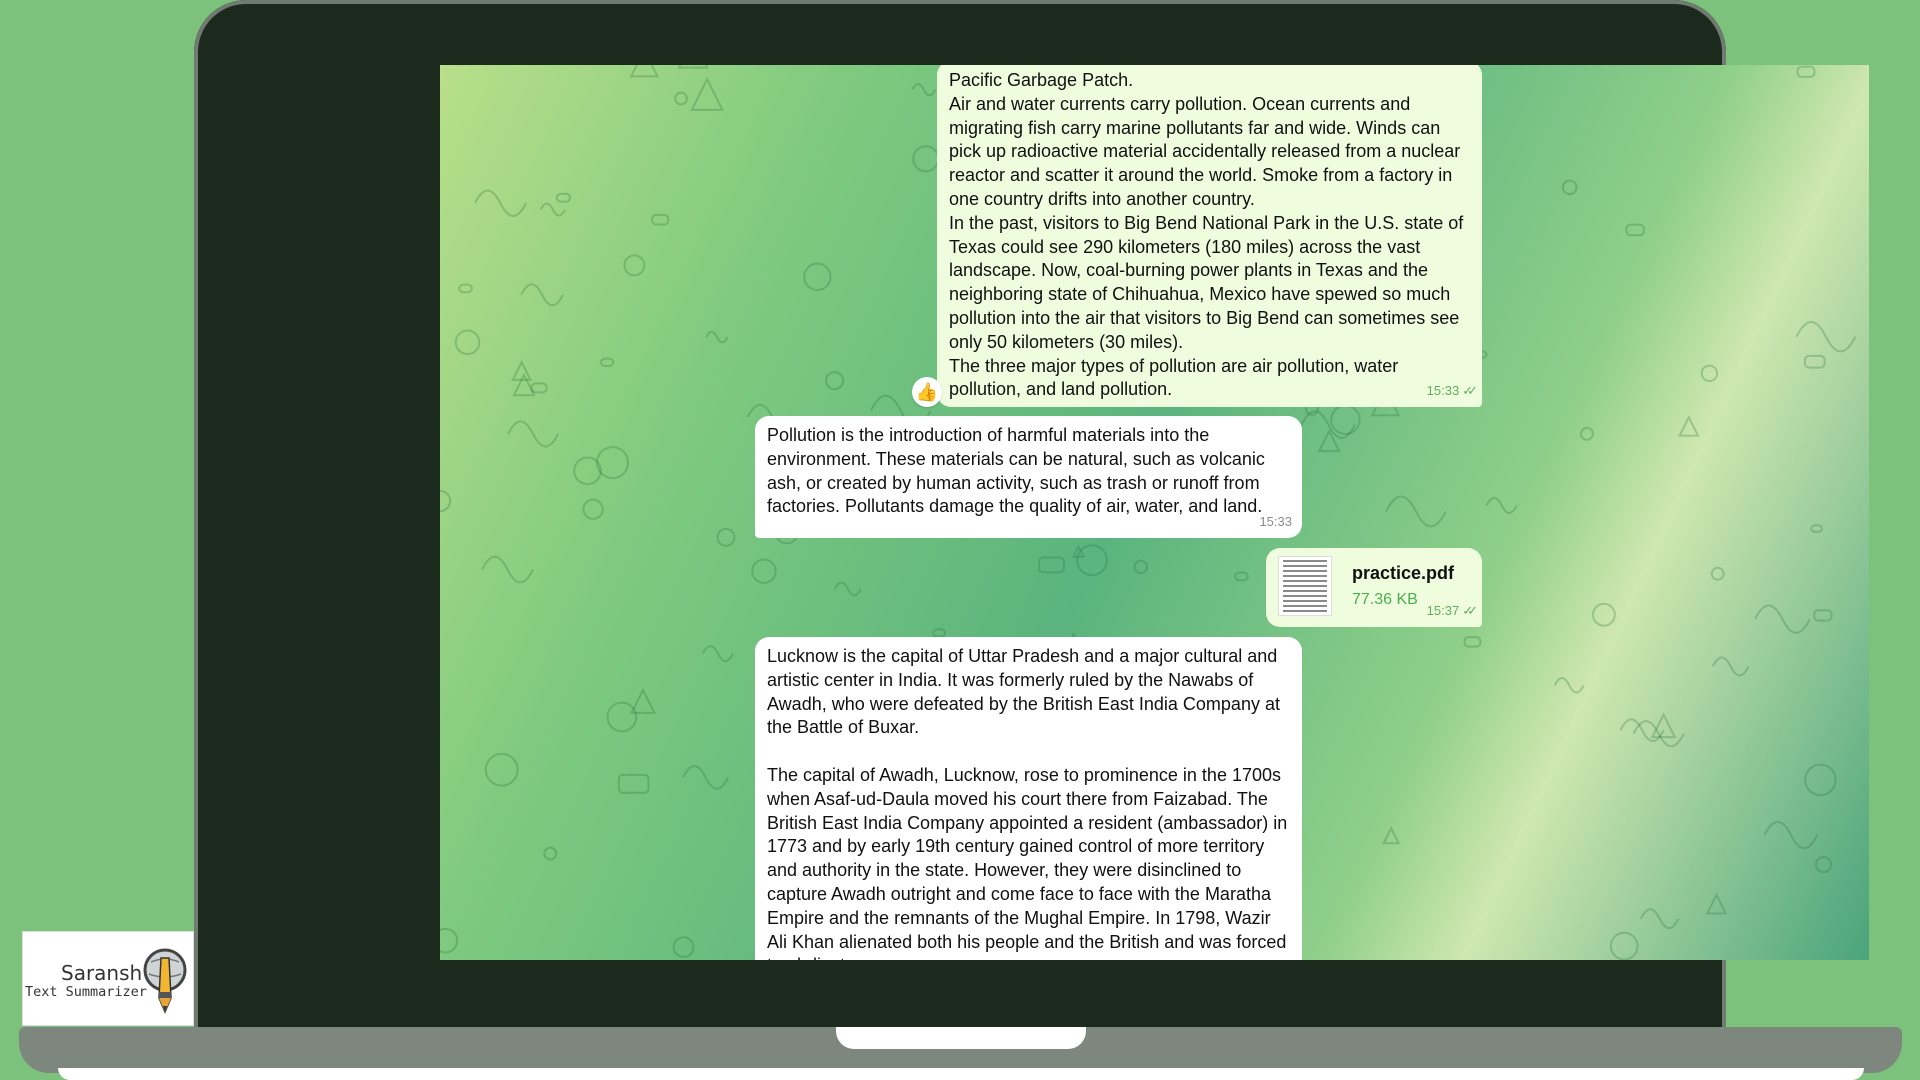 The image size is (1920, 1080). I want to click on logo-title: Saransh, so click(102, 973).